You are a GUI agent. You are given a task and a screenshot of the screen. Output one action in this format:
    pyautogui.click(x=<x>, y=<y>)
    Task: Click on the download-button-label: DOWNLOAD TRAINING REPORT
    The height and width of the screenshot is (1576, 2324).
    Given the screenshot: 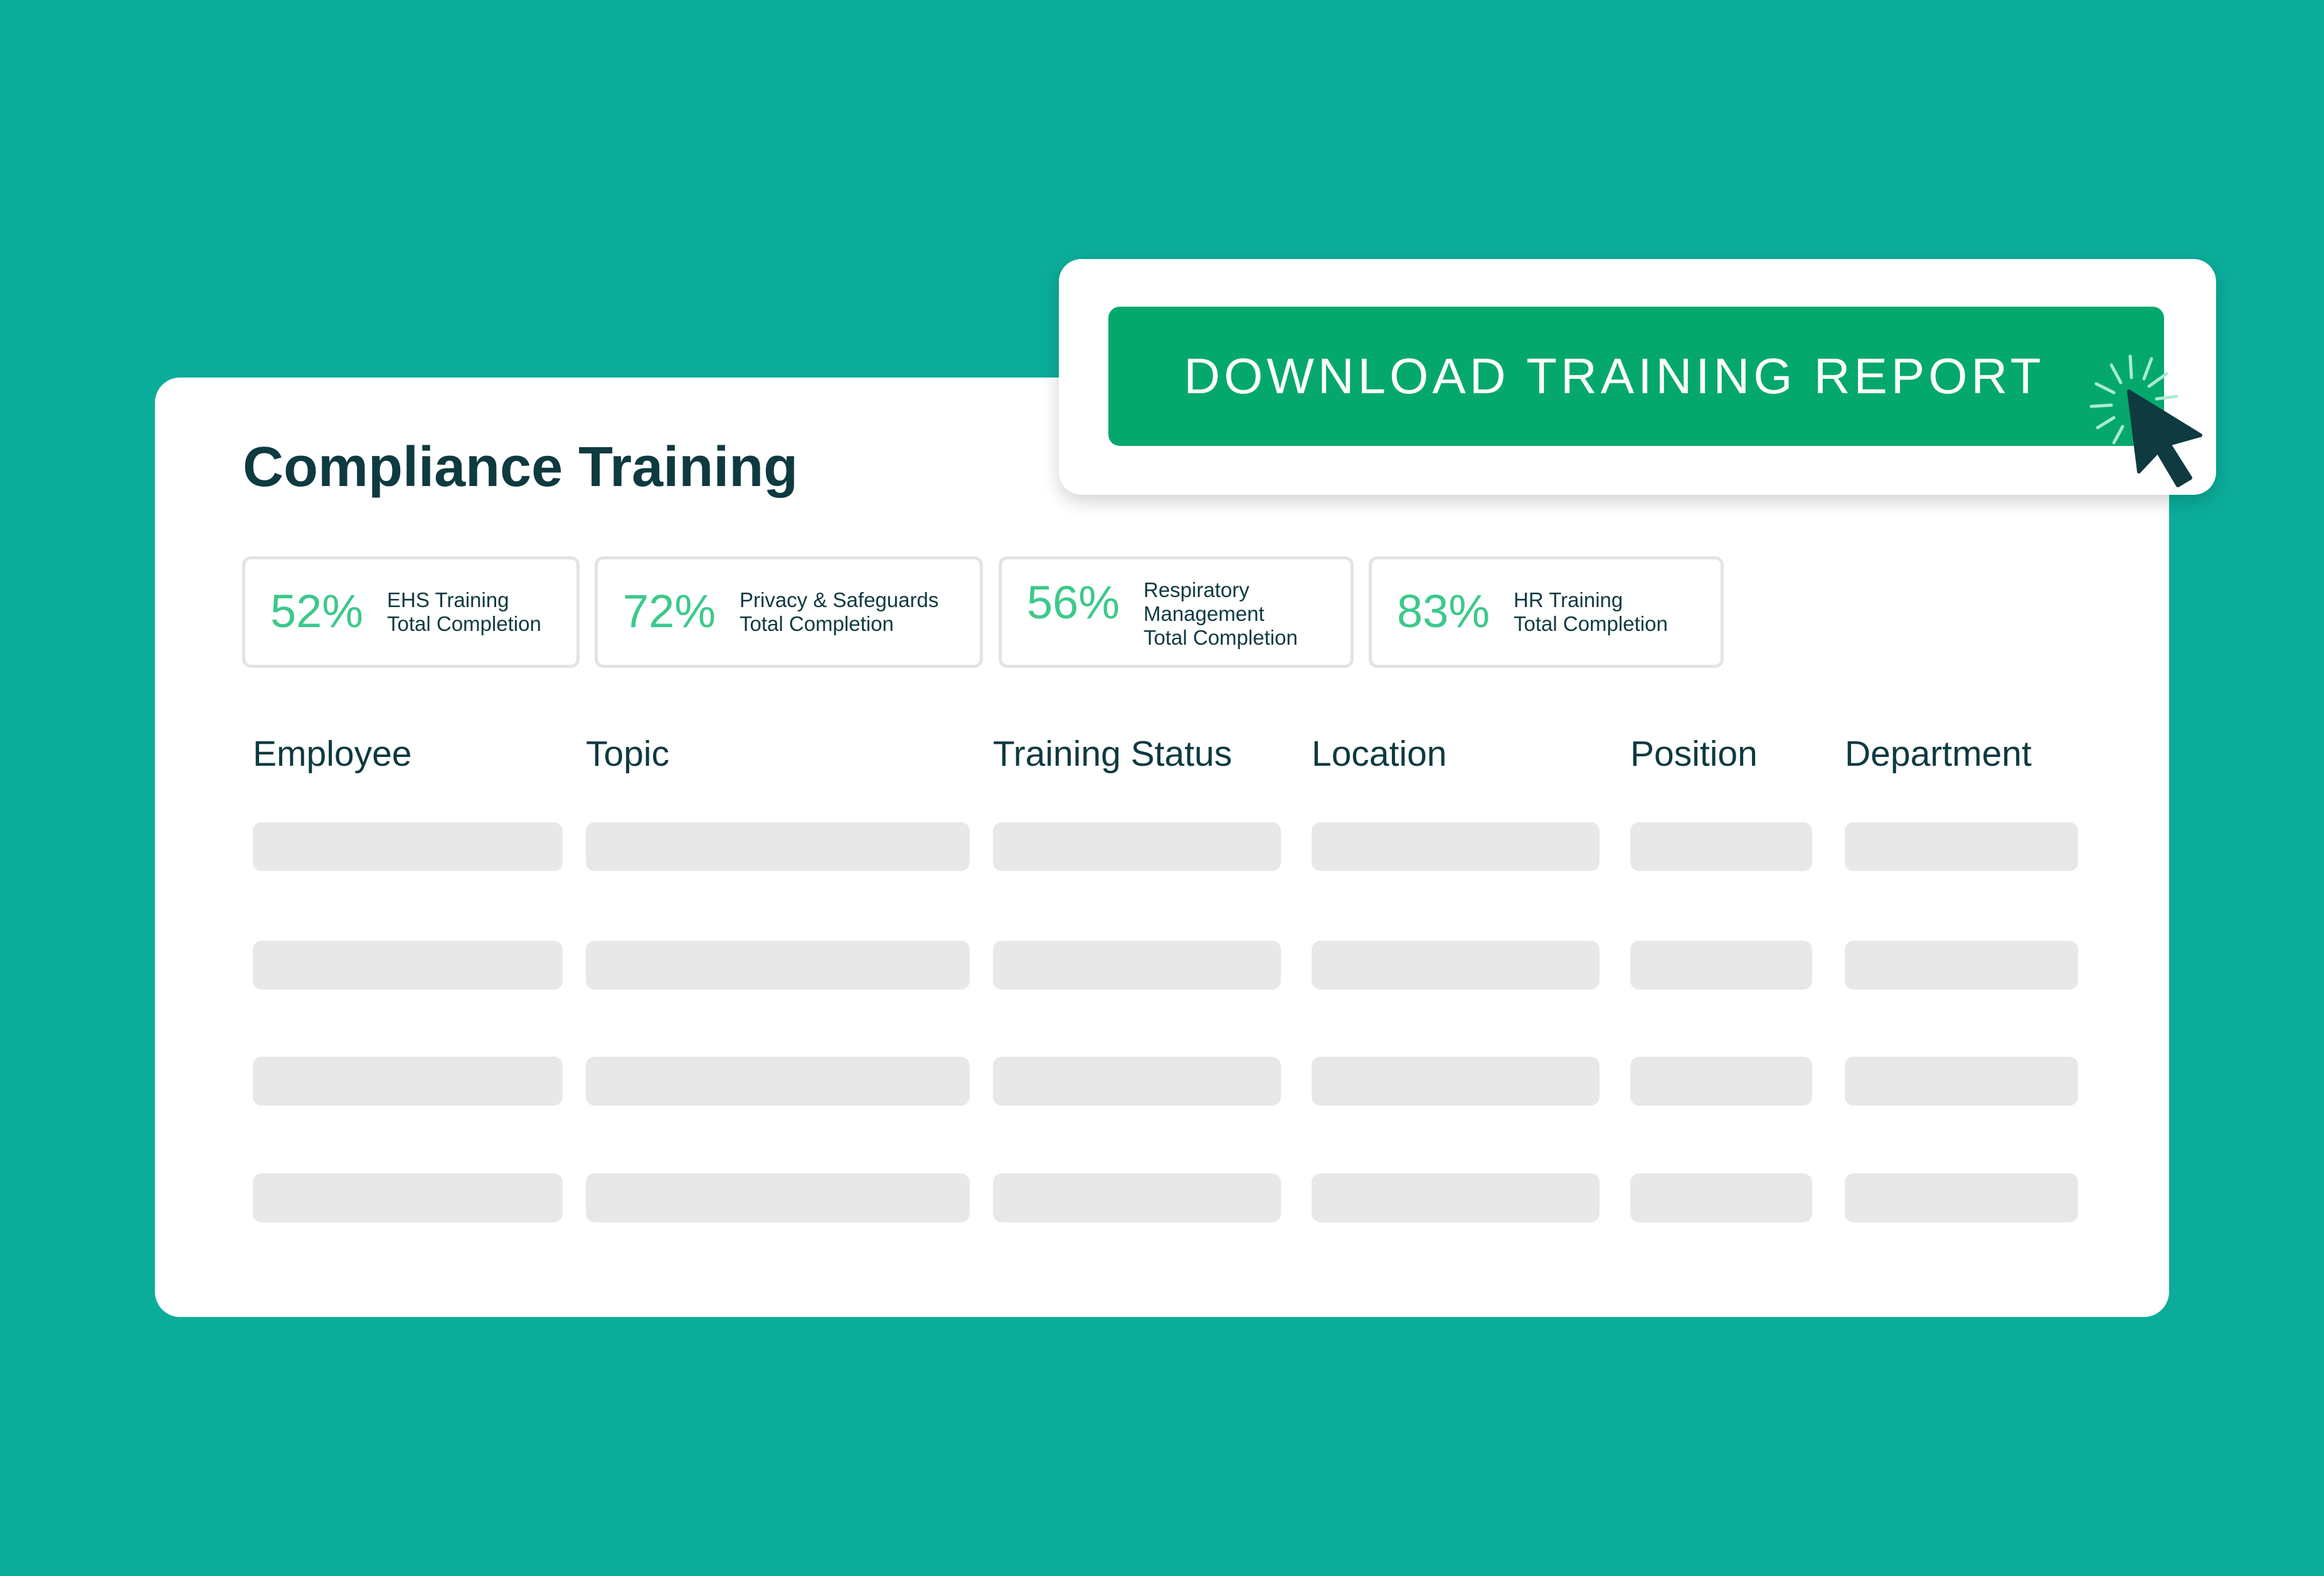 What is the action you would take?
    pyautogui.click(x=1614, y=376)
    